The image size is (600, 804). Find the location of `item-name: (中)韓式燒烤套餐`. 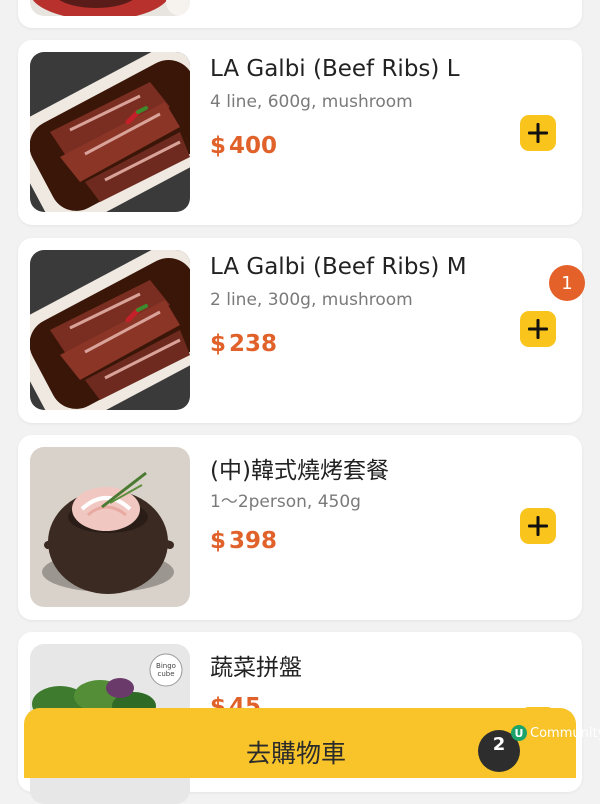

item-name: (中)韓式燒烤套餐 is located at coordinates (299, 471).